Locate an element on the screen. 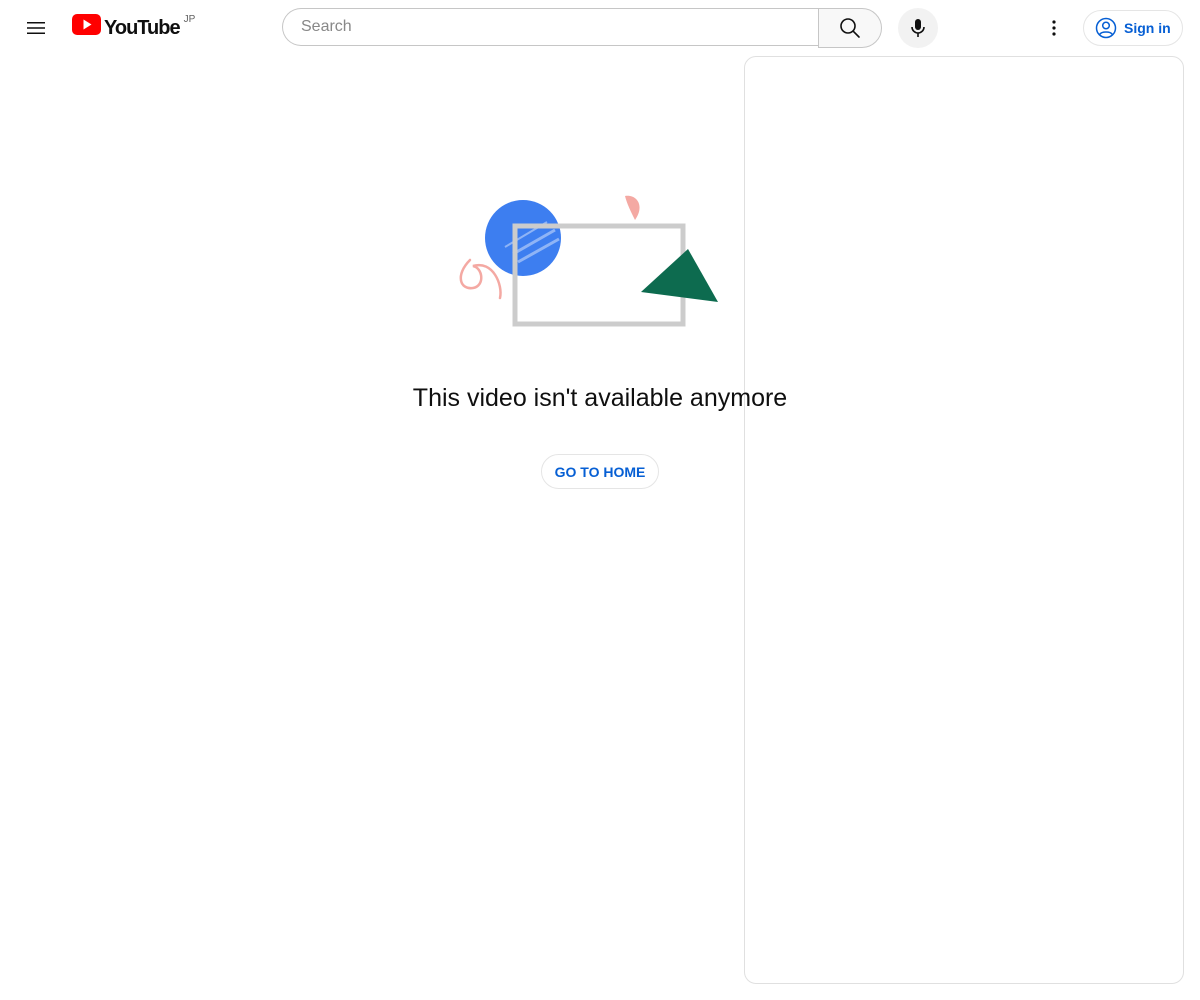 This screenshot has width=1200, height=1000. search-icon is located at coordinates (850, 28).